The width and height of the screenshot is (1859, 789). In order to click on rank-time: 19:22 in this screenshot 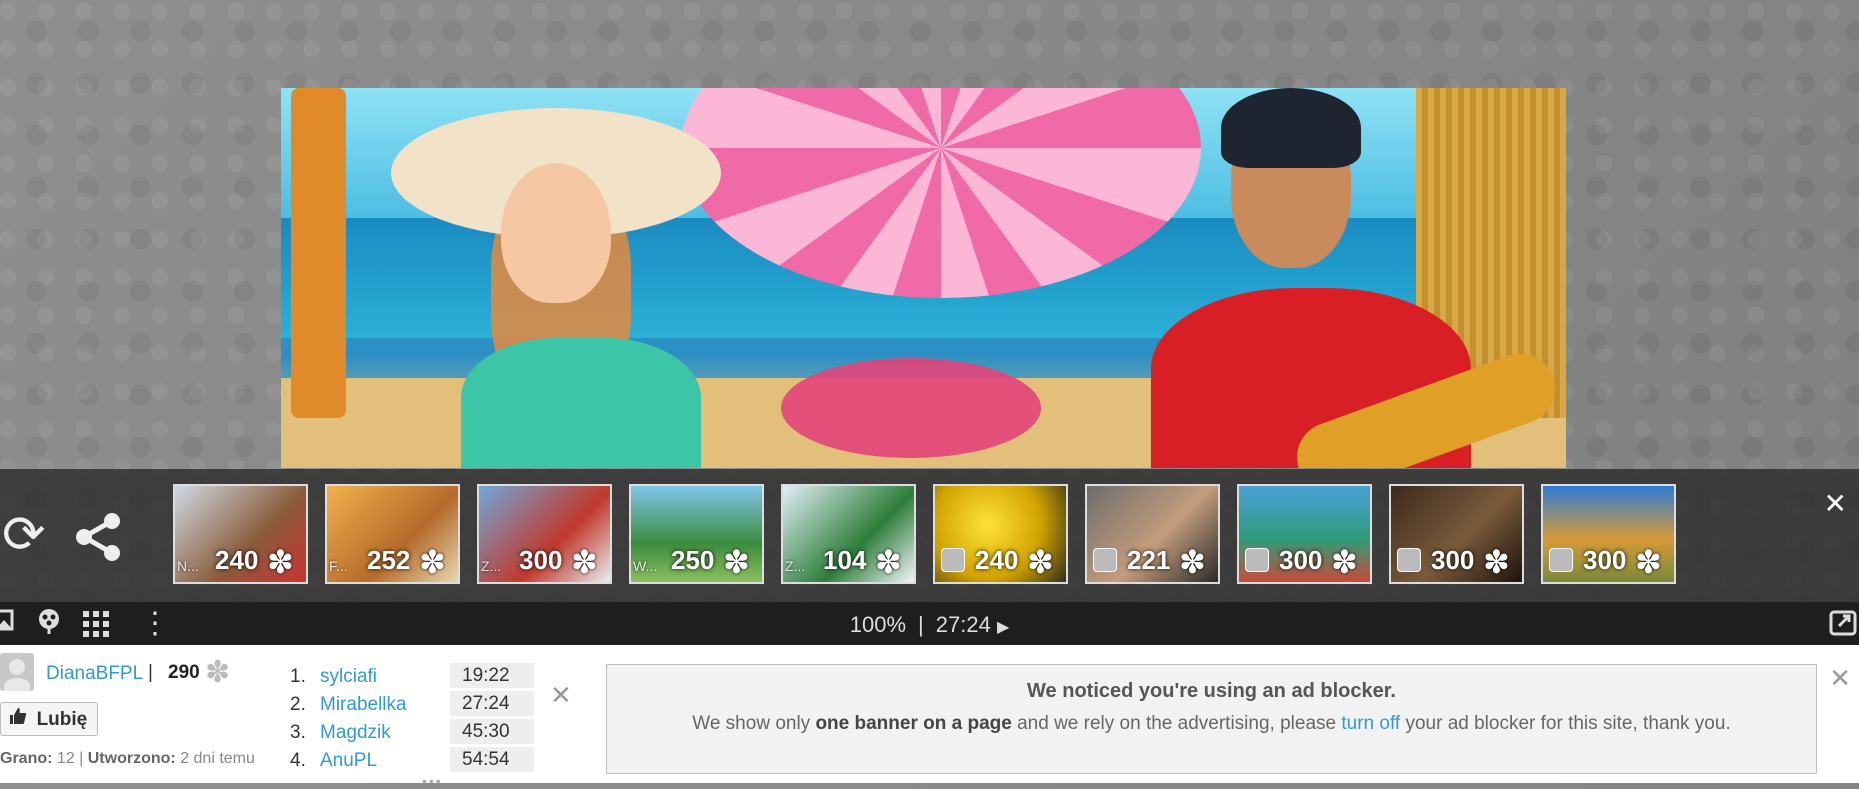, I will do `click(492, 675)`.